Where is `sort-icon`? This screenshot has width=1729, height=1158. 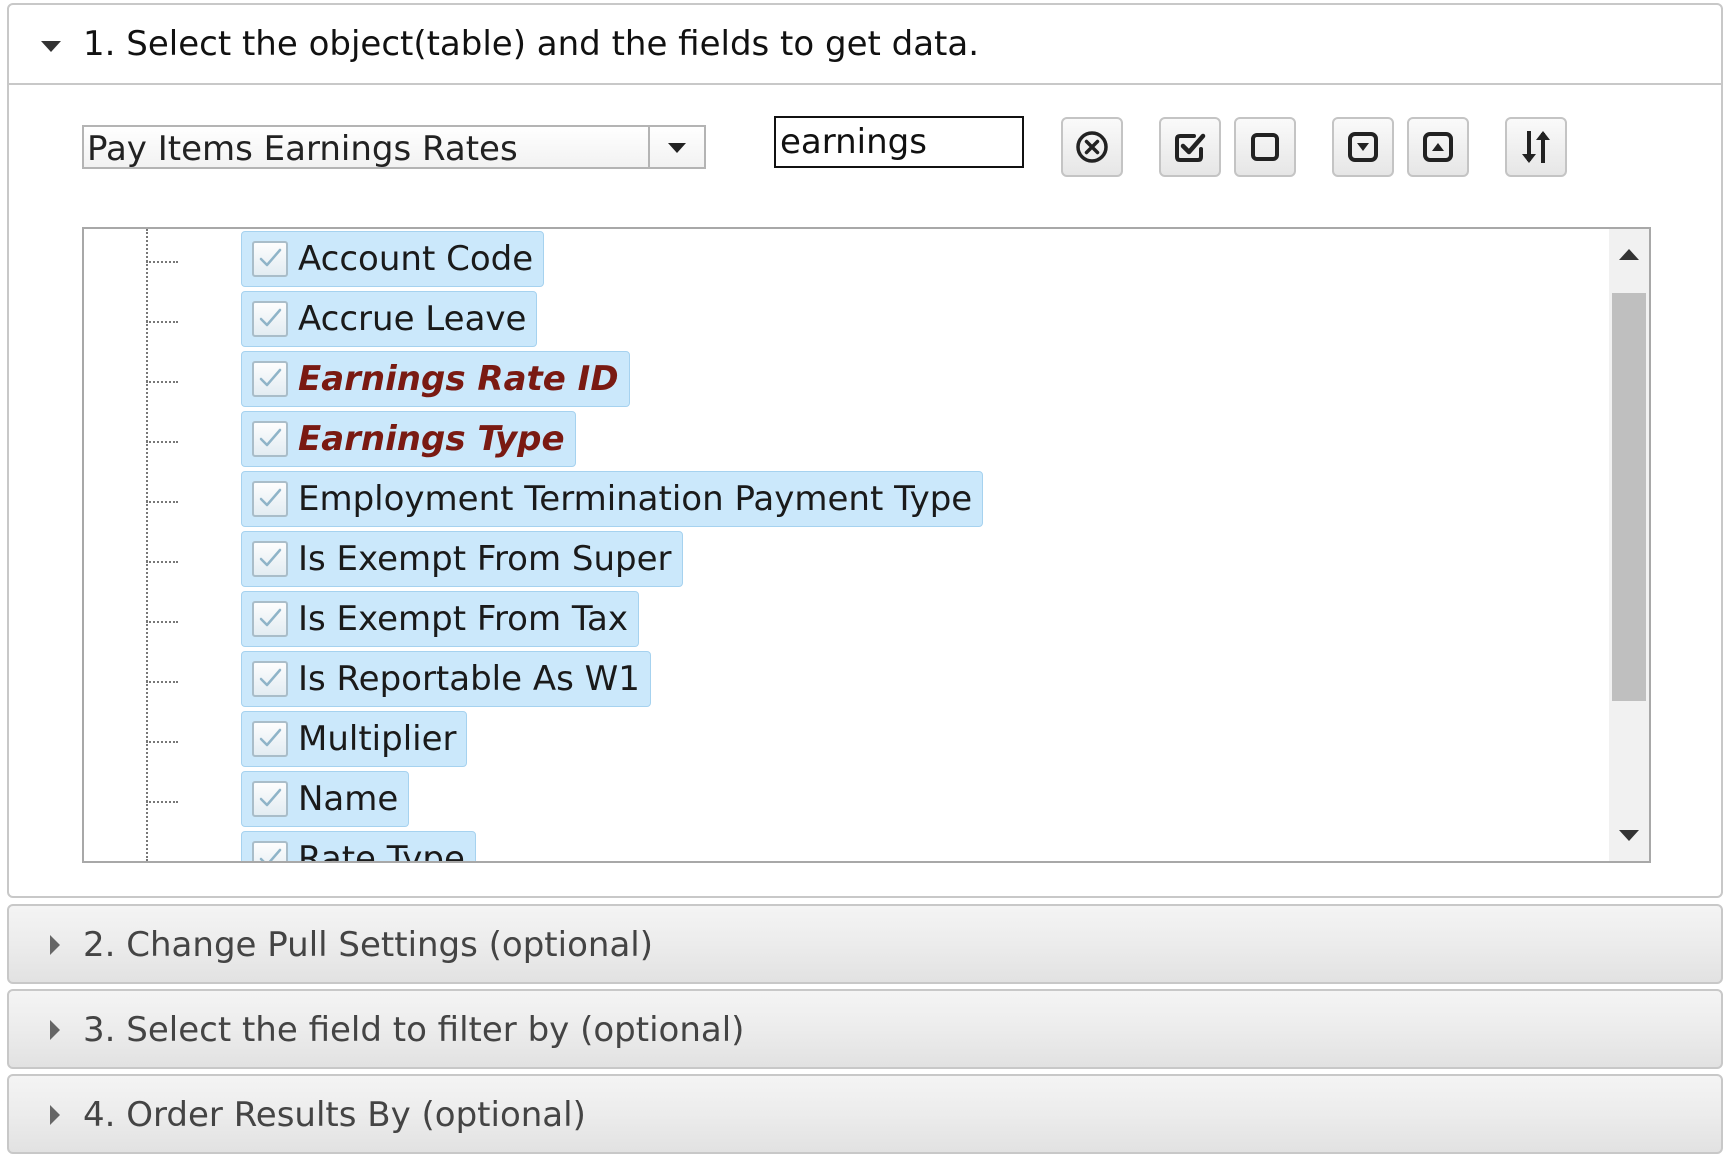 sort-icon is located at coordinates (1536, 147).